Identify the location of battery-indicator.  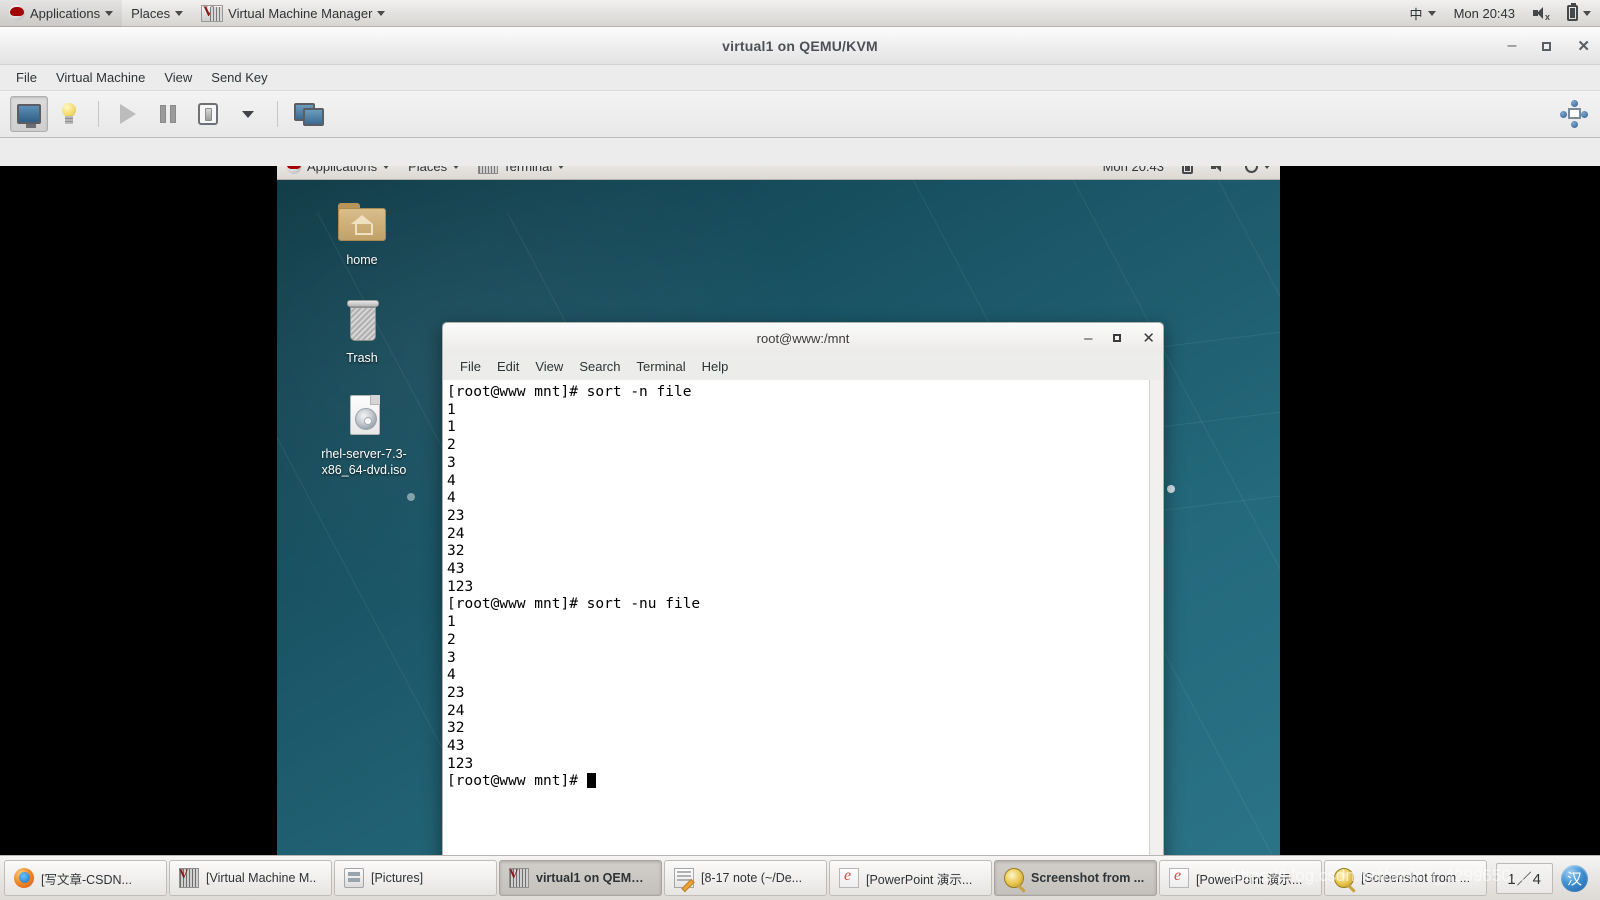
(1579, 13).